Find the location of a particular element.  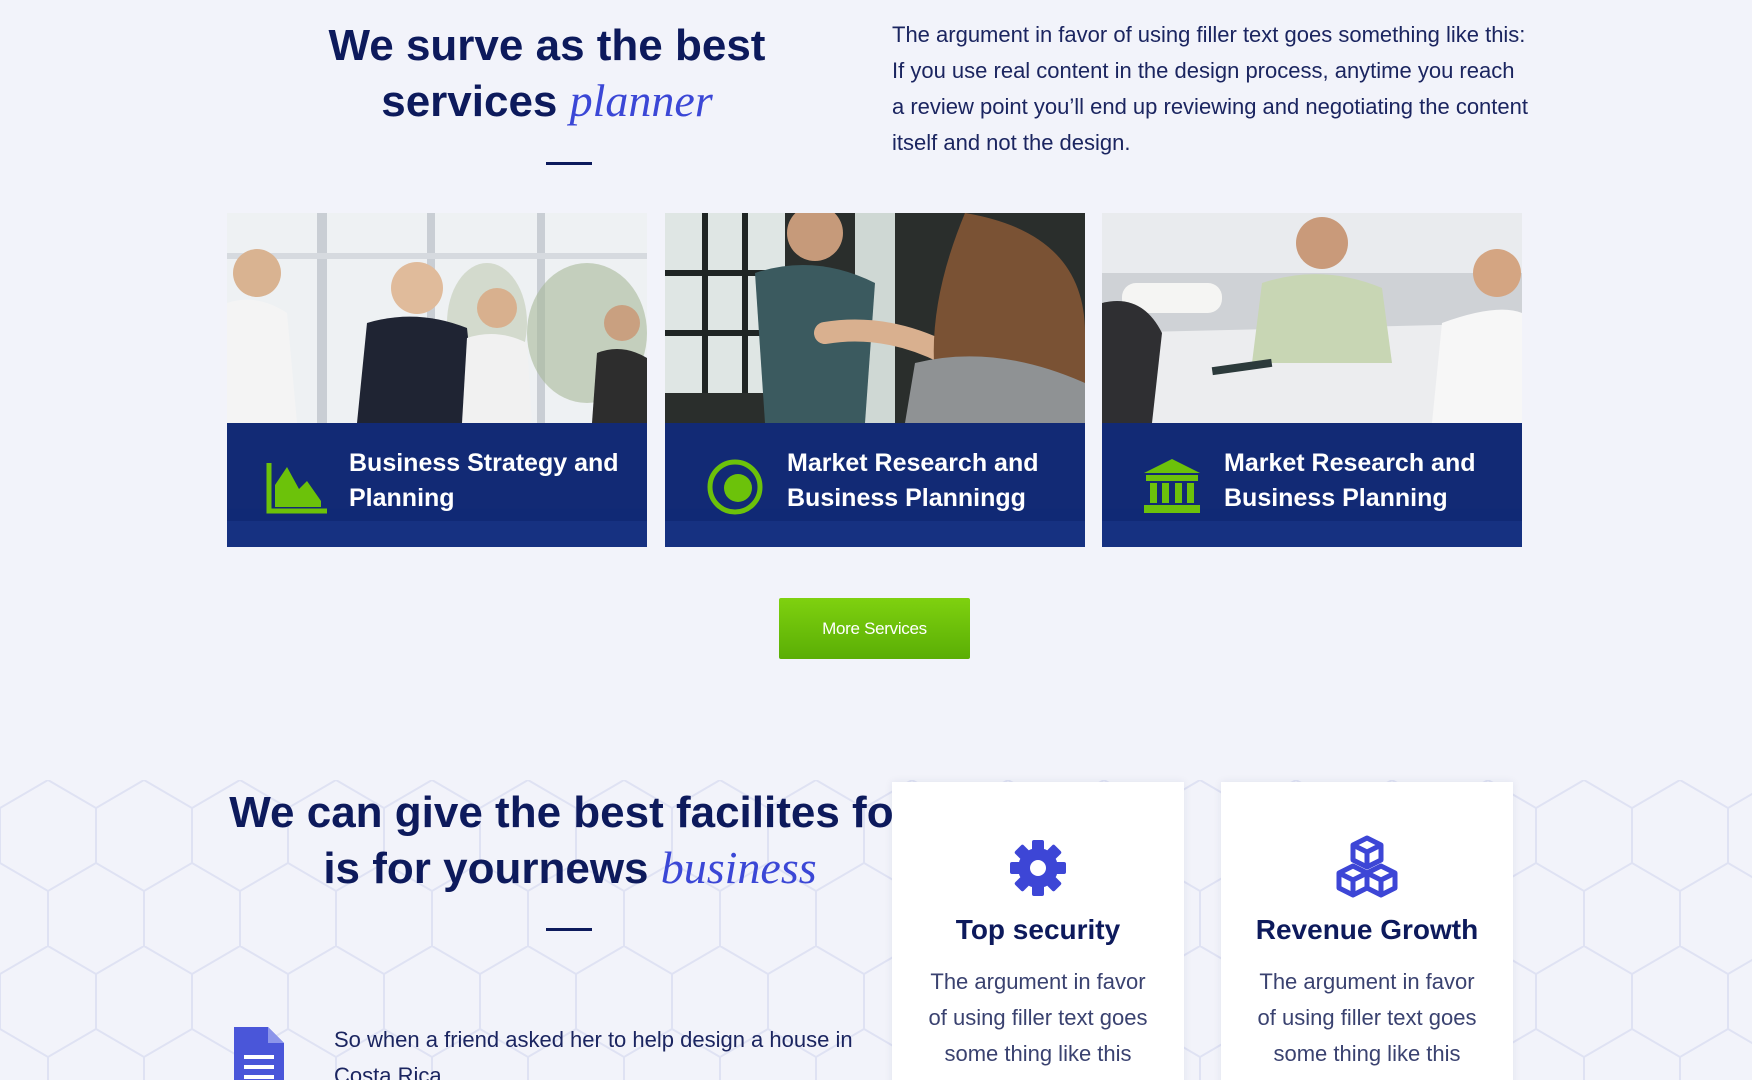

bank-icon is located at coordinates (1172, 486).